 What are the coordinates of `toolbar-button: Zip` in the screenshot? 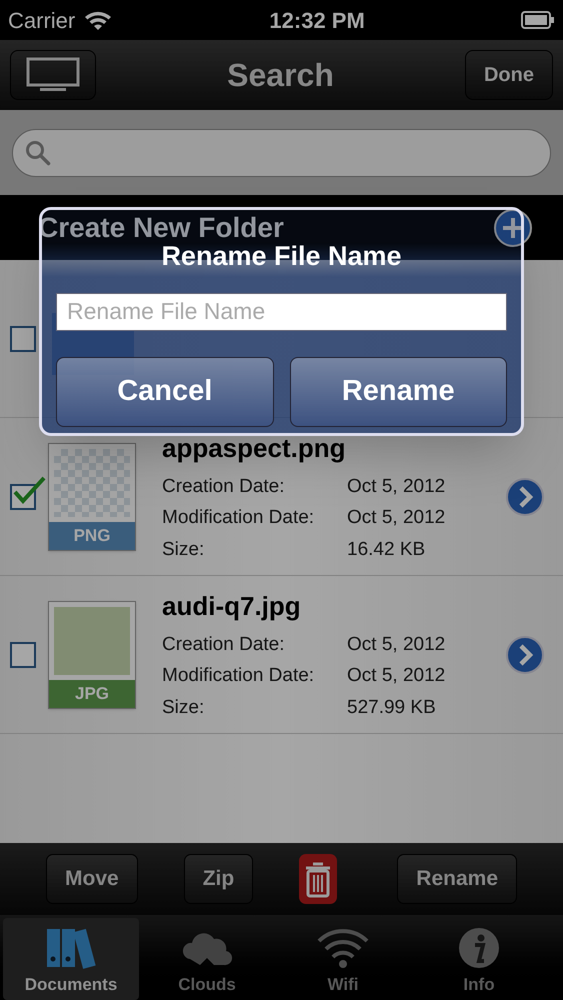 It's located at (219, 879).